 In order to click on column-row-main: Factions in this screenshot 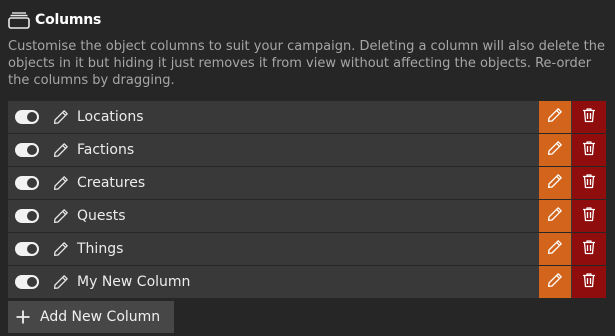, I will do `click(273, 150)`.